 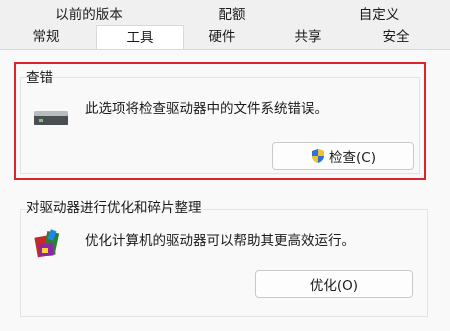 What do you see at coordinates (379, 15) in the screenshot?
I see `tab-customize: 自定义` at bounding box center [379, 15].